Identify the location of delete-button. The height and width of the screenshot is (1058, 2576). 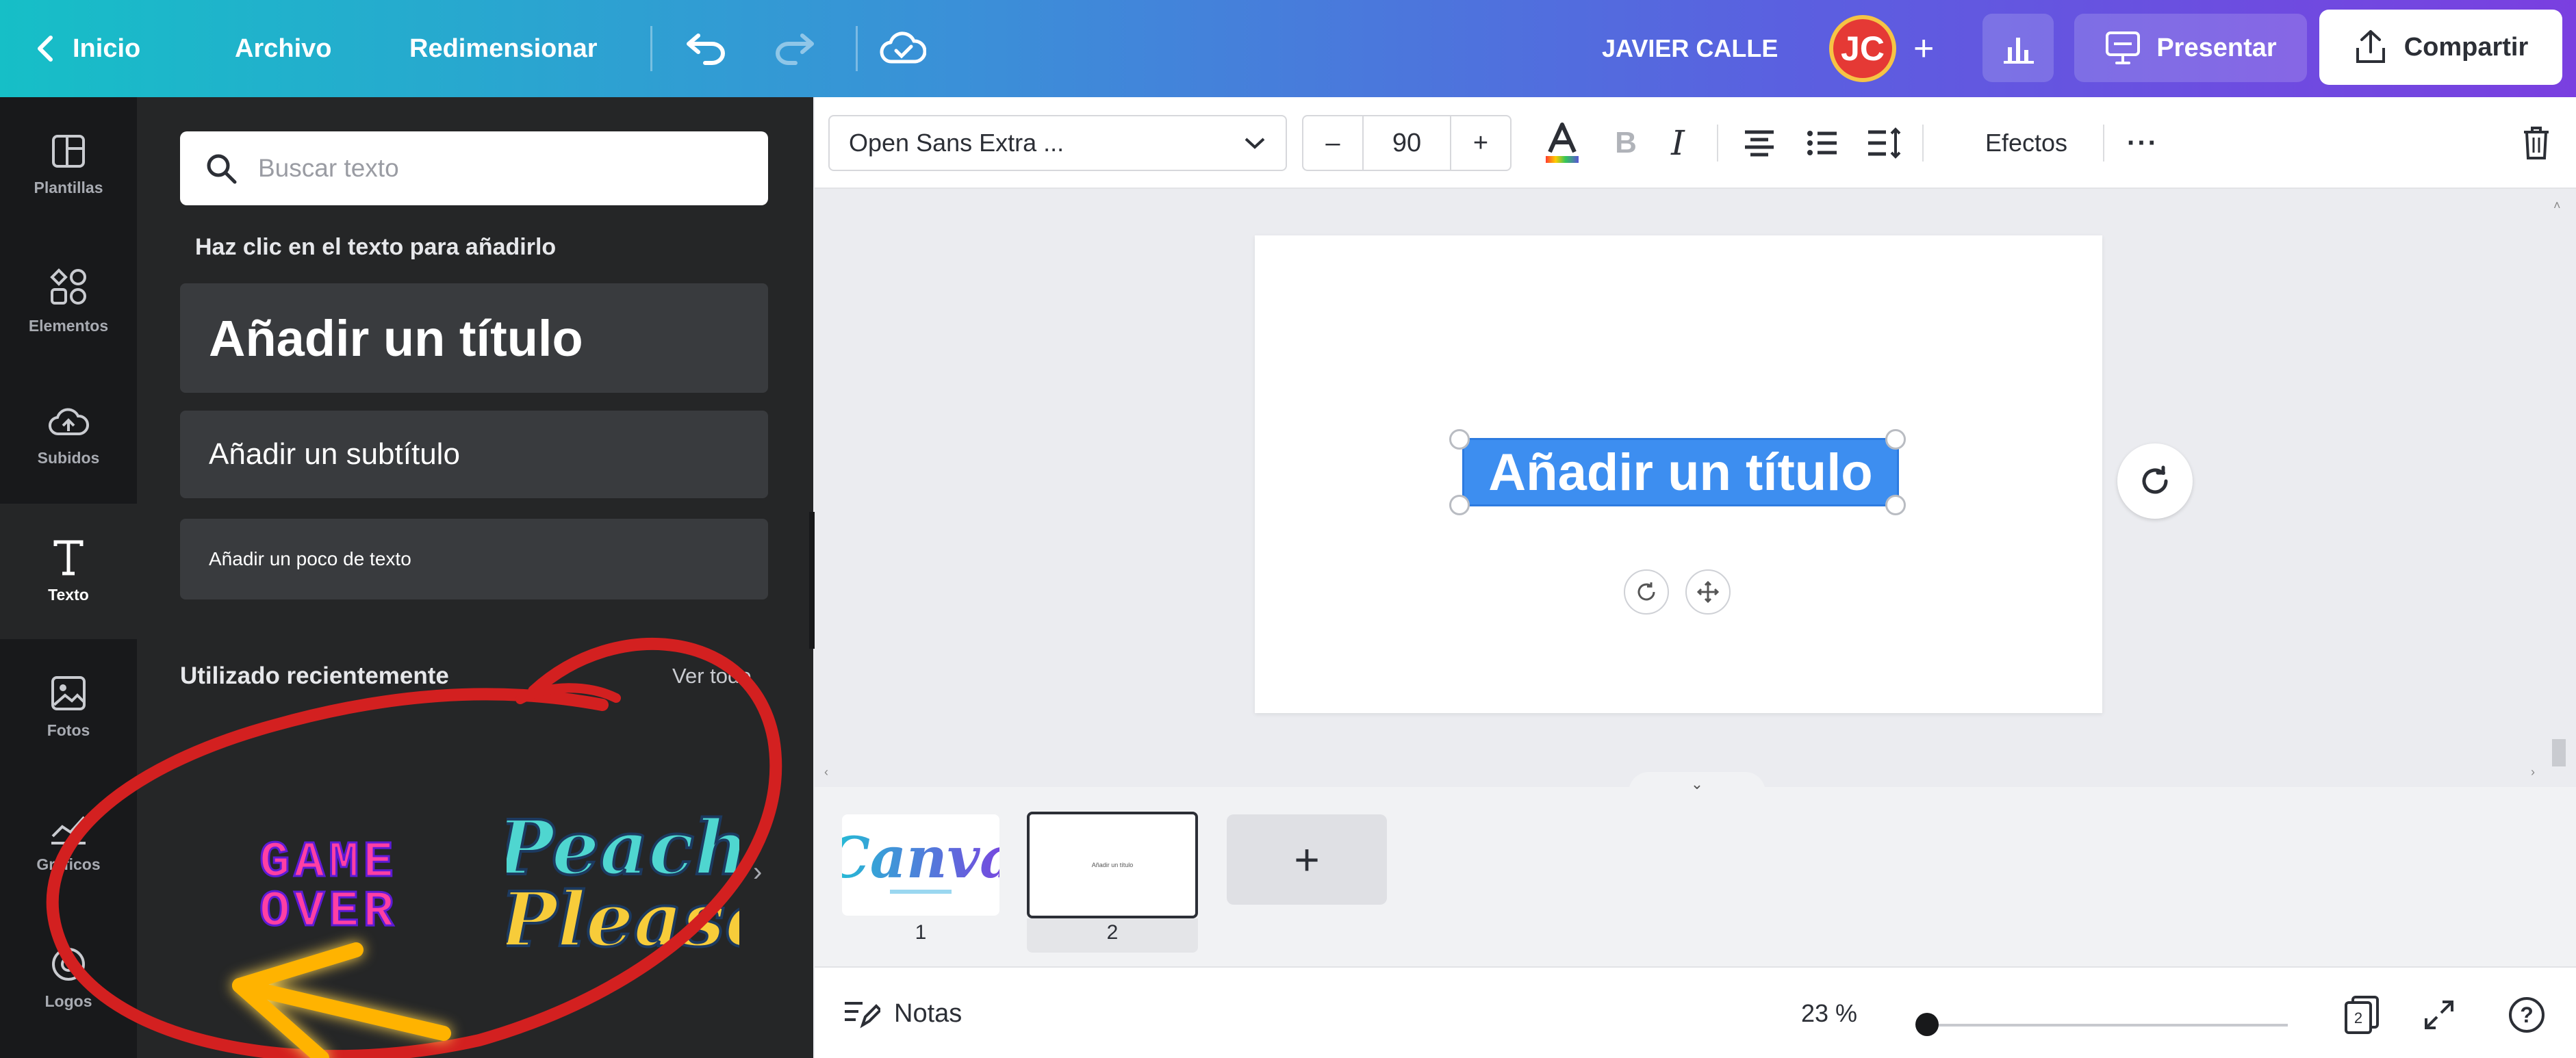
(2536, 143).